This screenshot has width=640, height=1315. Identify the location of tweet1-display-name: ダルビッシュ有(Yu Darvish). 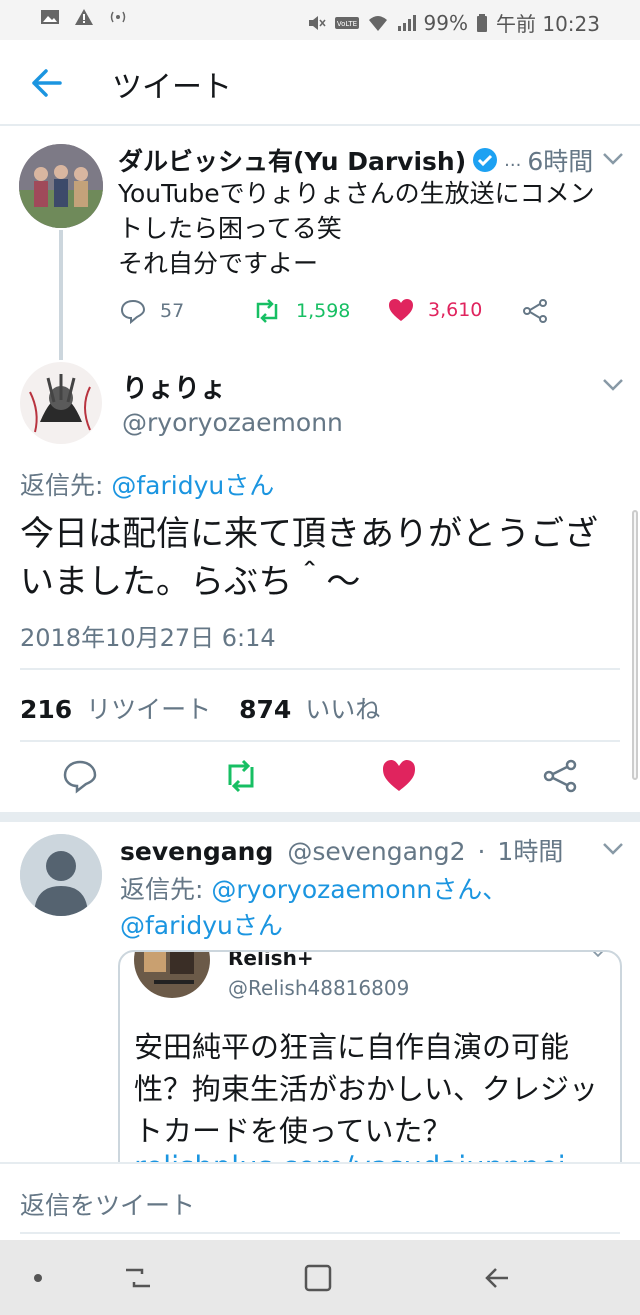
(292, 160).